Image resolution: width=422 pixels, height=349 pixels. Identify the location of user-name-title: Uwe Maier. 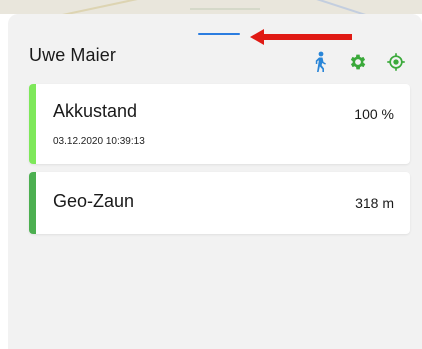
(72, 55).